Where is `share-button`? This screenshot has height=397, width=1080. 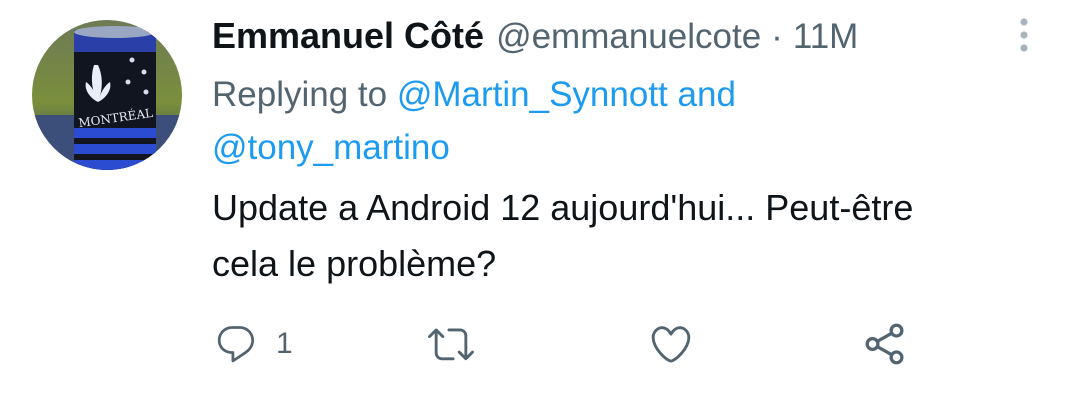 share-button is located at coordinates (885, 344).